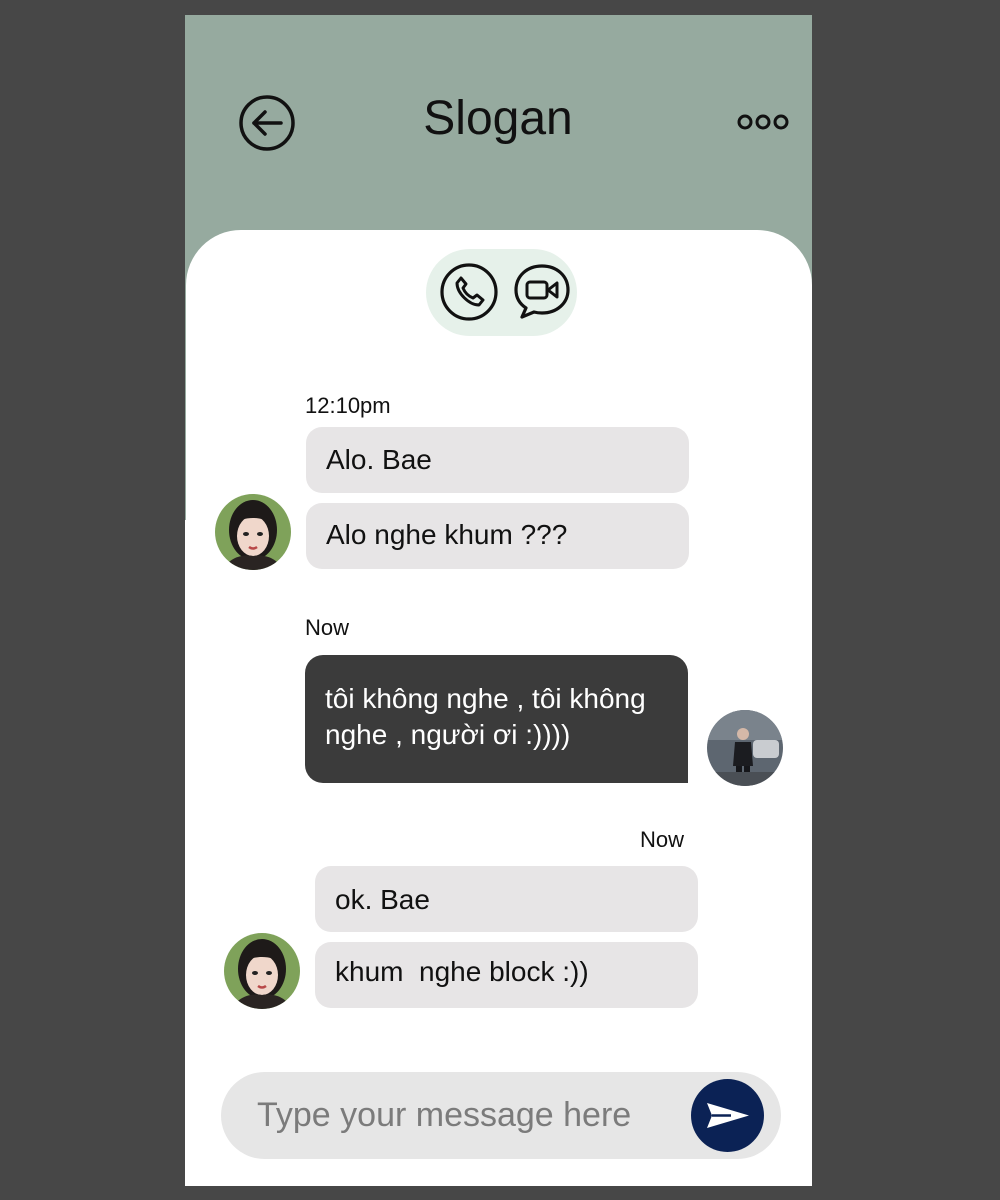 The image size is (1000, 1200). What do you see at coordinates (497, 460) in the screenshot?
I see `incoming-message-bubble: Alo. Bae` at bounding box center [497, 460].